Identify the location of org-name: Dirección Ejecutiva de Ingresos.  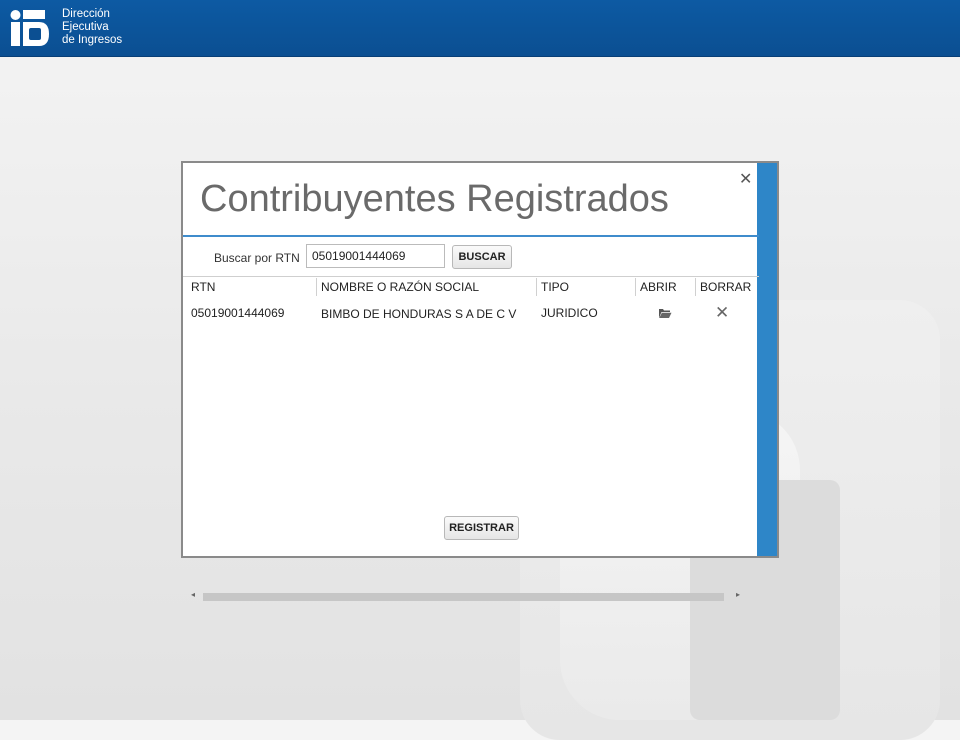
(92, 27).